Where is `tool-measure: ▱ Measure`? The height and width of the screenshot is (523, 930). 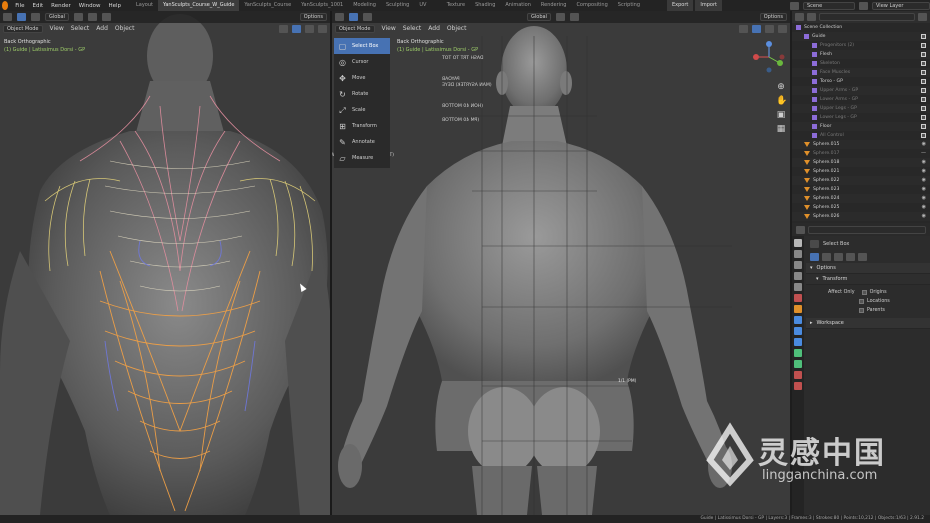 tool-measure: ▱ Measure is located at coordinates (362, 158).